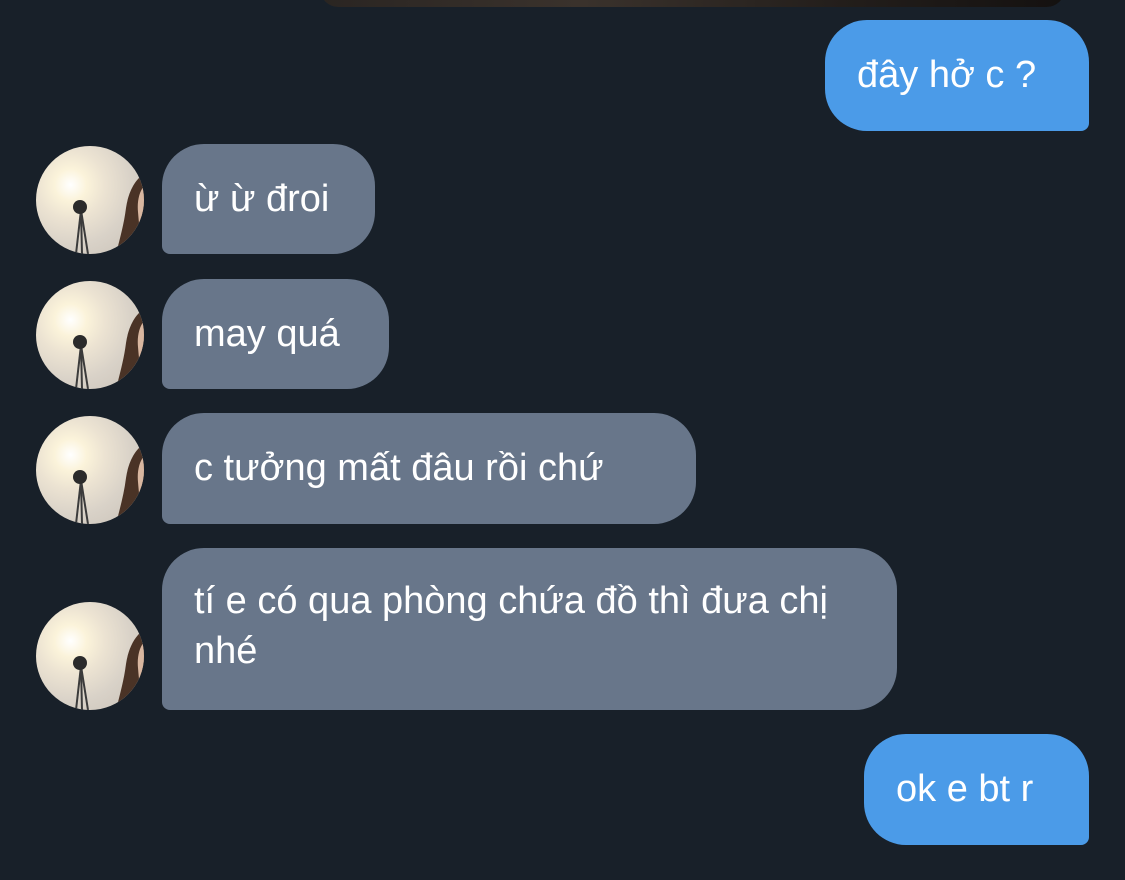  What do you see at coordinates (692, 3) in the screenshot?
I see `media-message-preview` at bounding box center [692, 3].